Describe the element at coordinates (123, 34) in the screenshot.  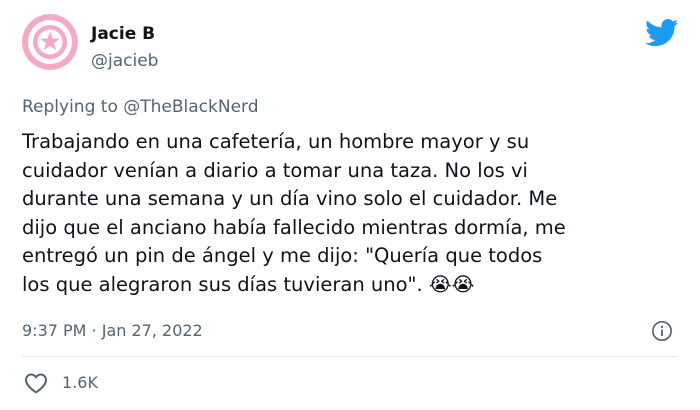
I see `display-name: Jacie B` at that location.